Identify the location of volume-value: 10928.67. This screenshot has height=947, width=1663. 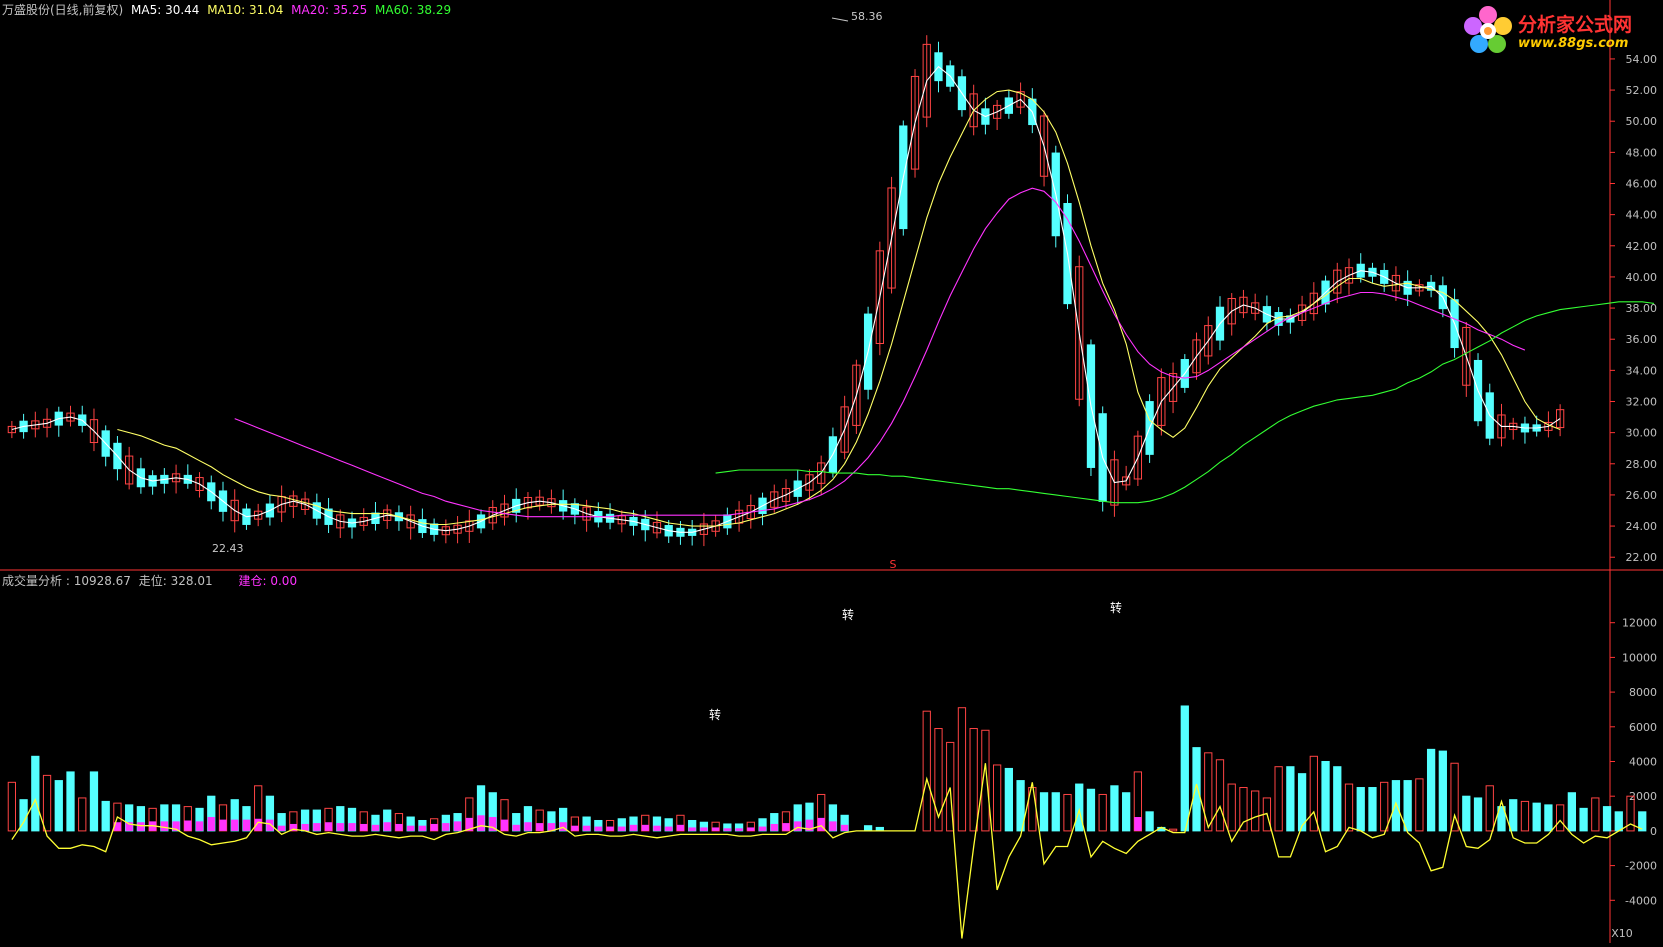
(102, 581).